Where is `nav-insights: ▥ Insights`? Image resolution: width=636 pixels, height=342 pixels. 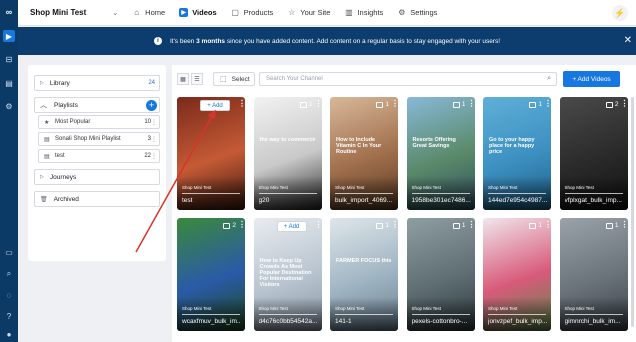
nav-insights: ▥ Insights is located at coordinates (363, 13).